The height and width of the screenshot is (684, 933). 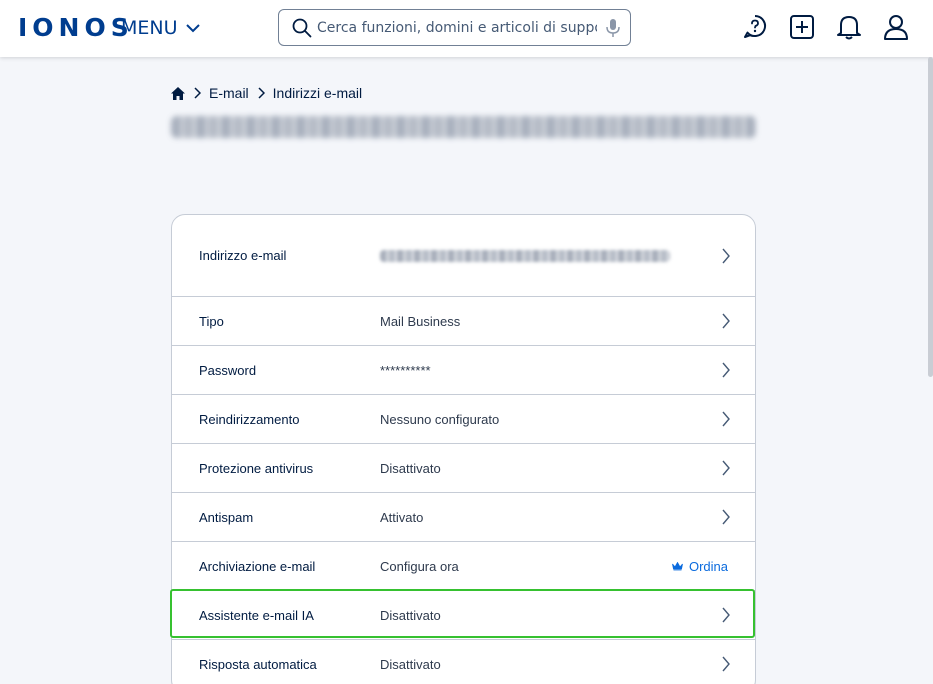 I want to click on row-label: Reindirizzamento, so click(x=249, y=419).